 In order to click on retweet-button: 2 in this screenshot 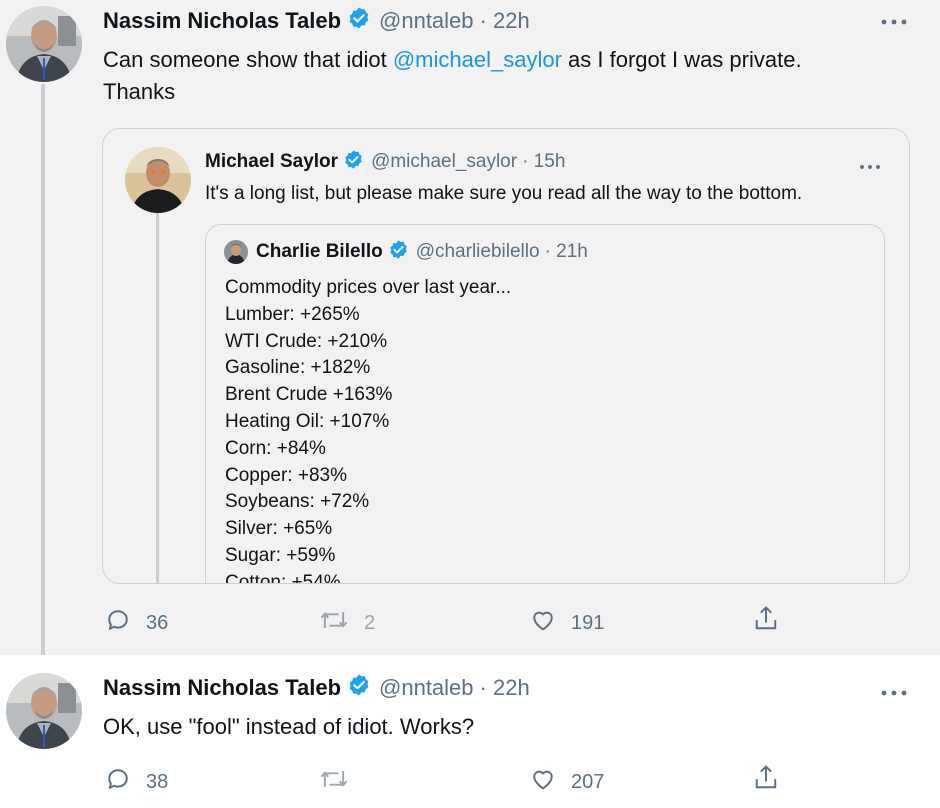, I will do `click(346, 623)`.